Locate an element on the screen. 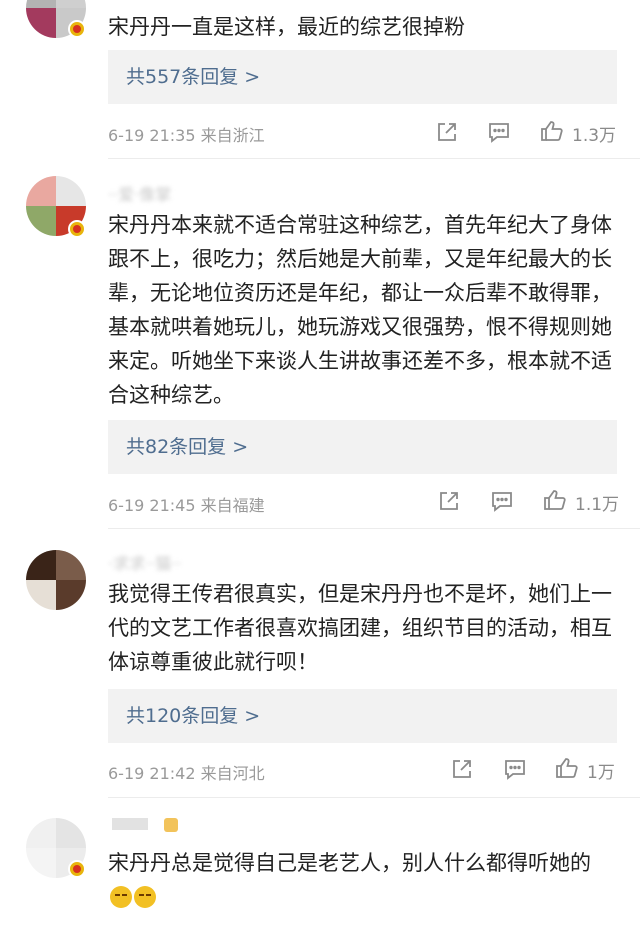 The image size is (640, 926). view-replies-link: 共82条回复 > is located at coordinates (362, 447).